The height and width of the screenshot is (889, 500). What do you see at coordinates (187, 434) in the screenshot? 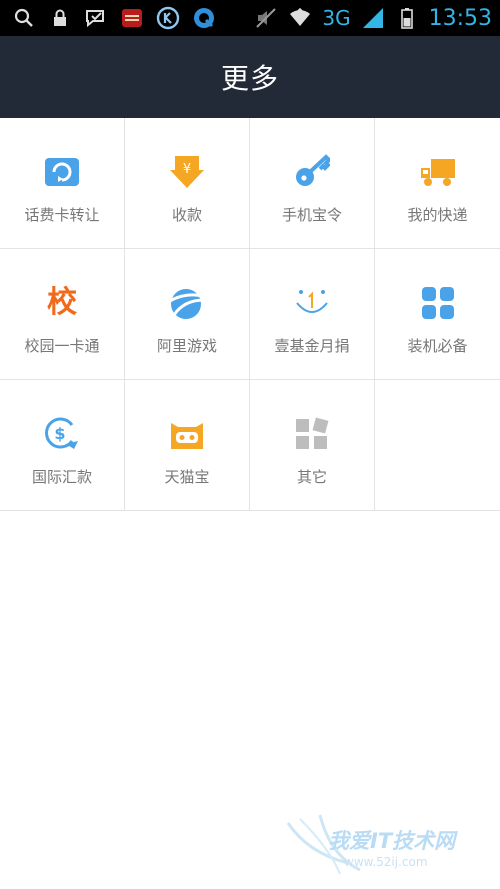
I see `tmall-bao-icon` at bounding box center [187, 434].